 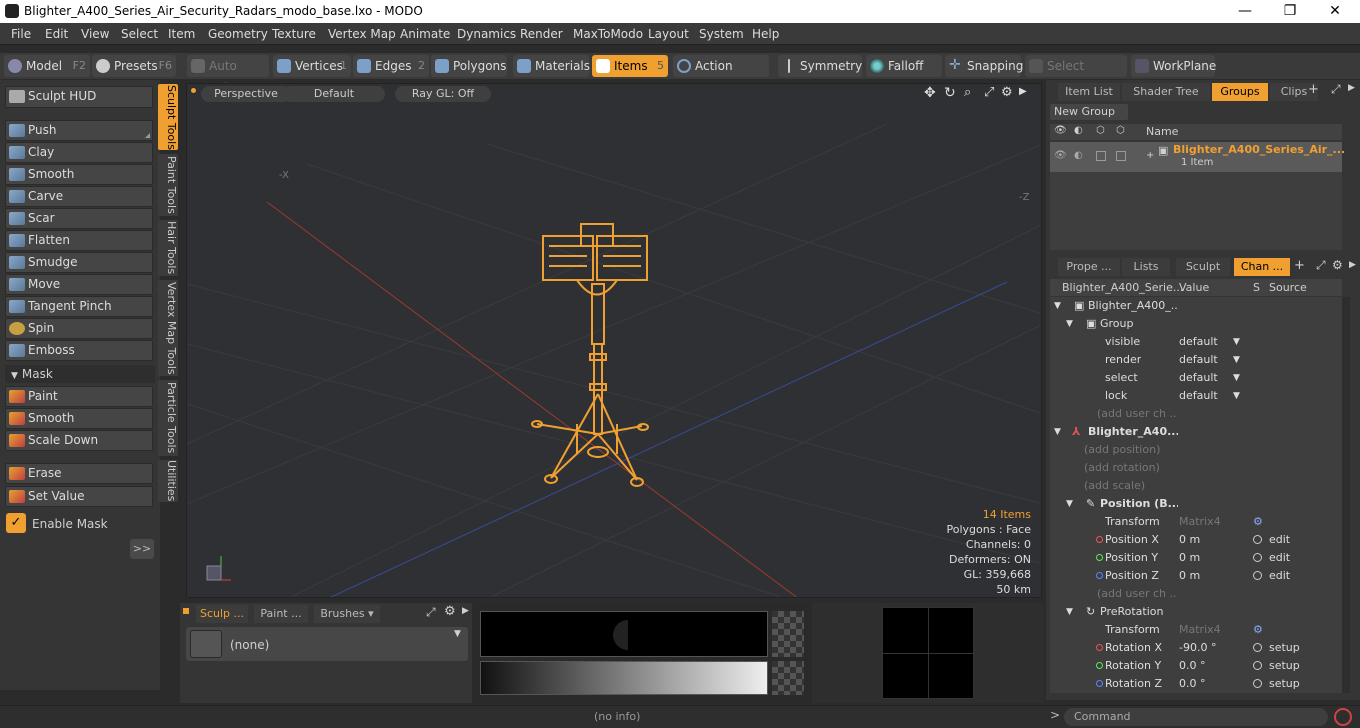 What do you see at coordinates (1196, 360) in the screenshot?
I see `channel-row-render: render default ▼` at bounding box center [1196, 360].